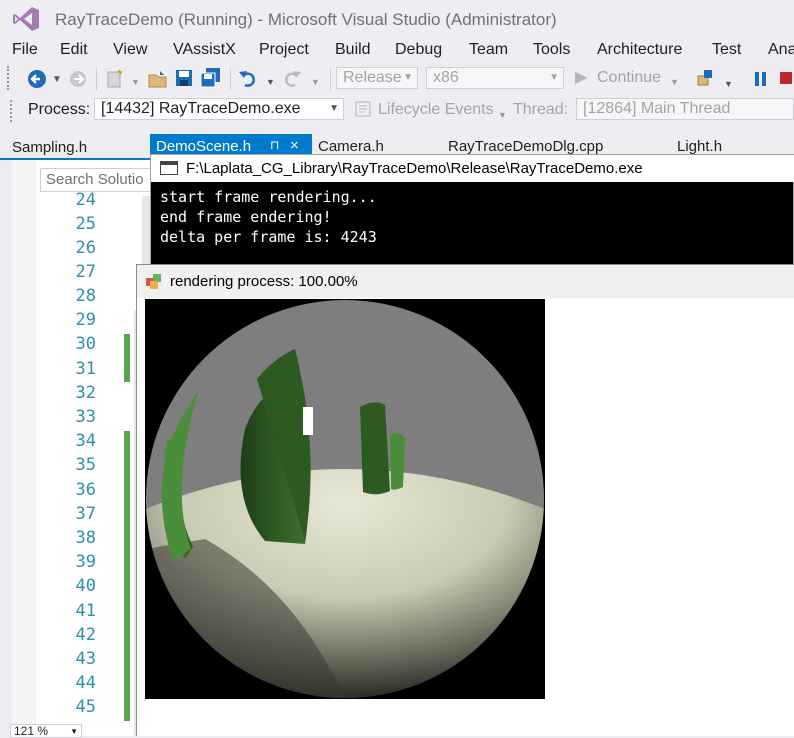 This screenshot has height=738, width=794. Describe the element at coordinates (781, 50) in the screenshot. I see `menu-analyze: Ana` at that location.